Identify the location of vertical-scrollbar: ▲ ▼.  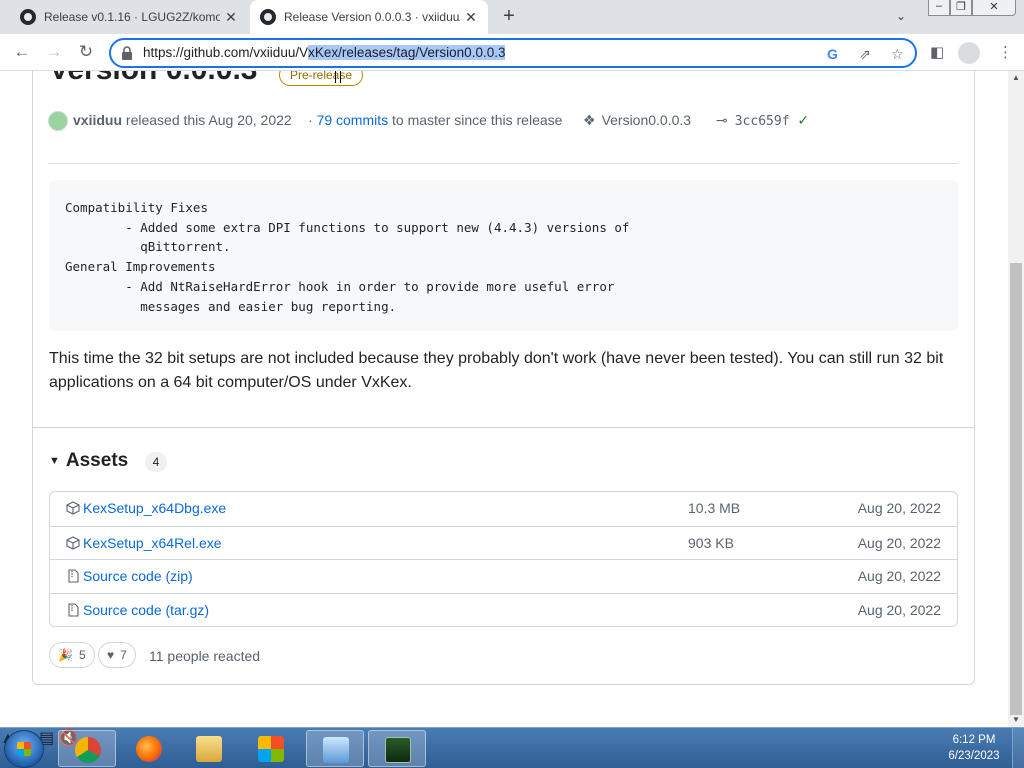
(1016, 399).